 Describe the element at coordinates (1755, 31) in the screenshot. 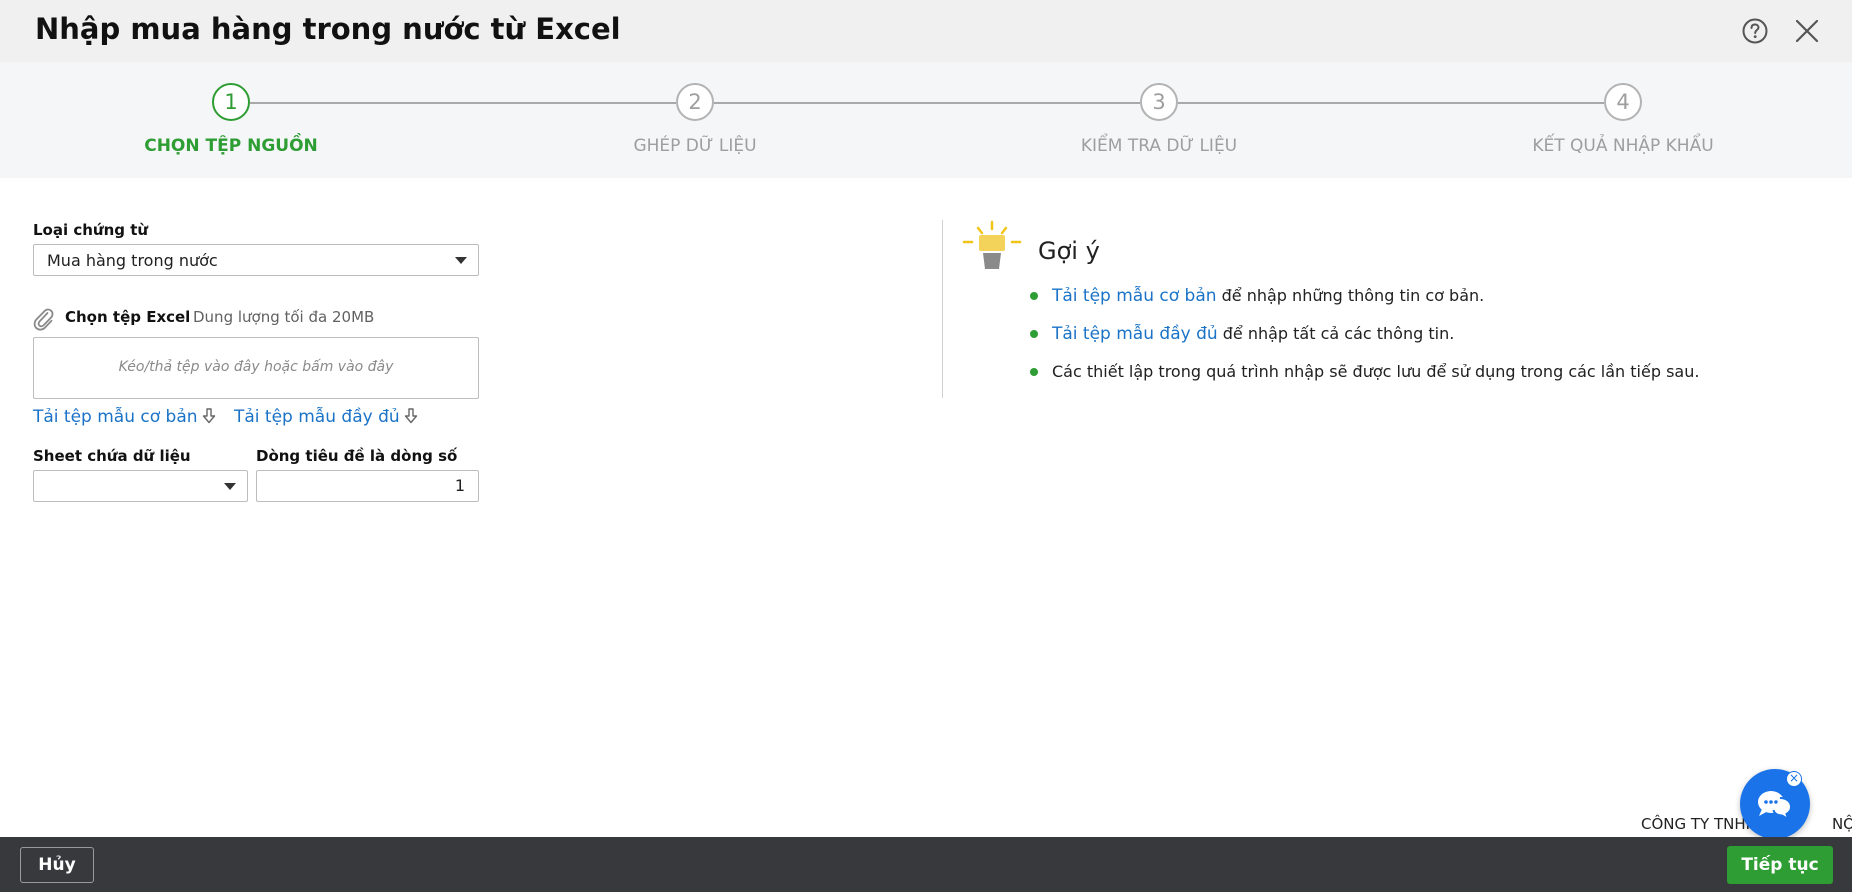

I see `help-icon` at that location.